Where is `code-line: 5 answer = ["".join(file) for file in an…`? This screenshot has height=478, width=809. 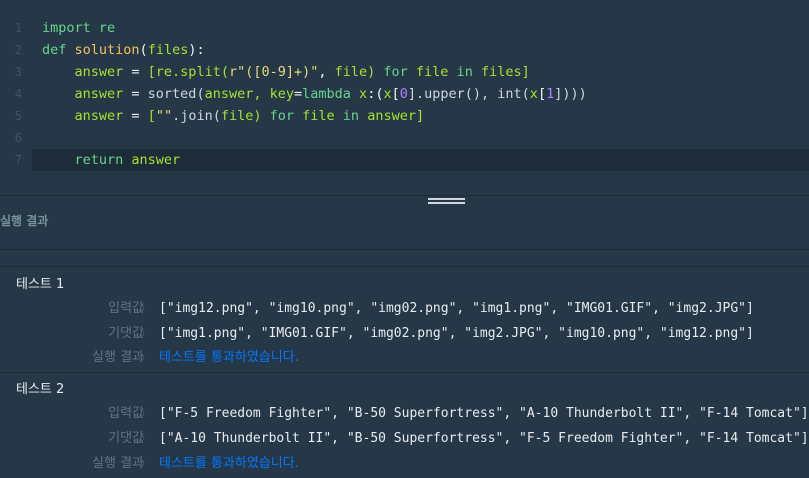
code-line: 5 answer = ["".join(file) for file in an… is located at coordinates (404, 116).